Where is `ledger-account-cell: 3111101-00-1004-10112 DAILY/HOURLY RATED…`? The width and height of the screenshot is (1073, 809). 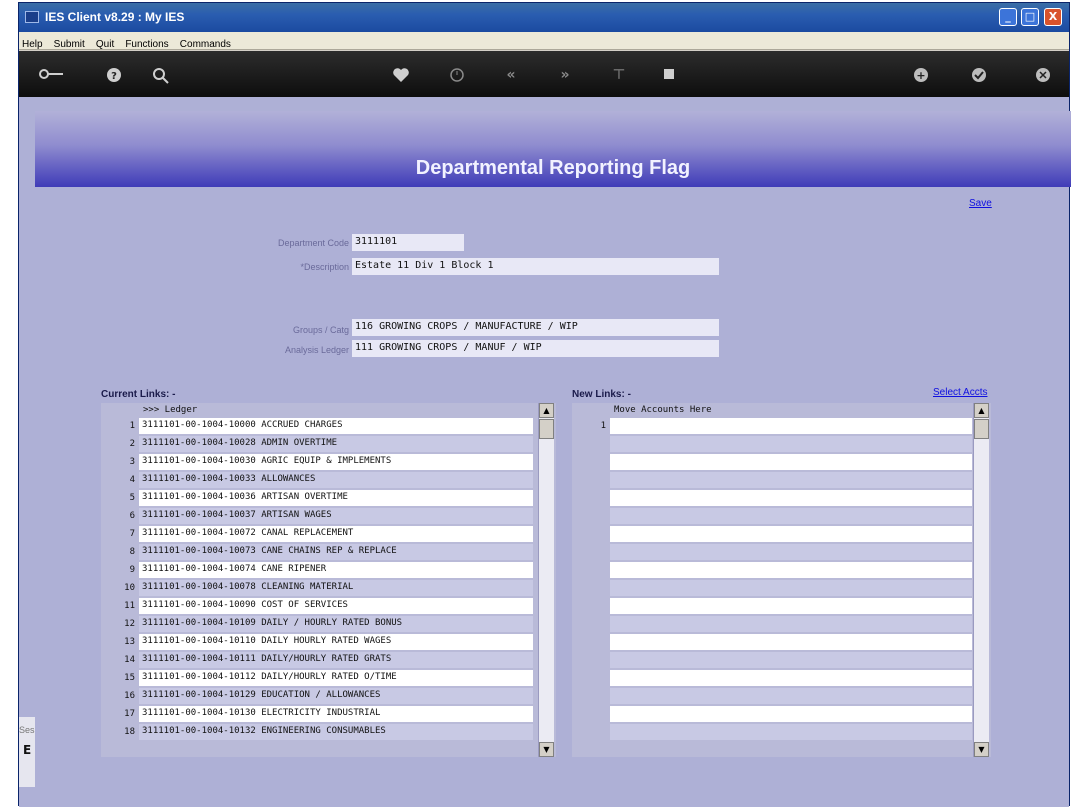
ledger-account-cell: 3111101-00-1004-10112 DAILY/HOURLY RATED… is located at coordinates (336, 678).